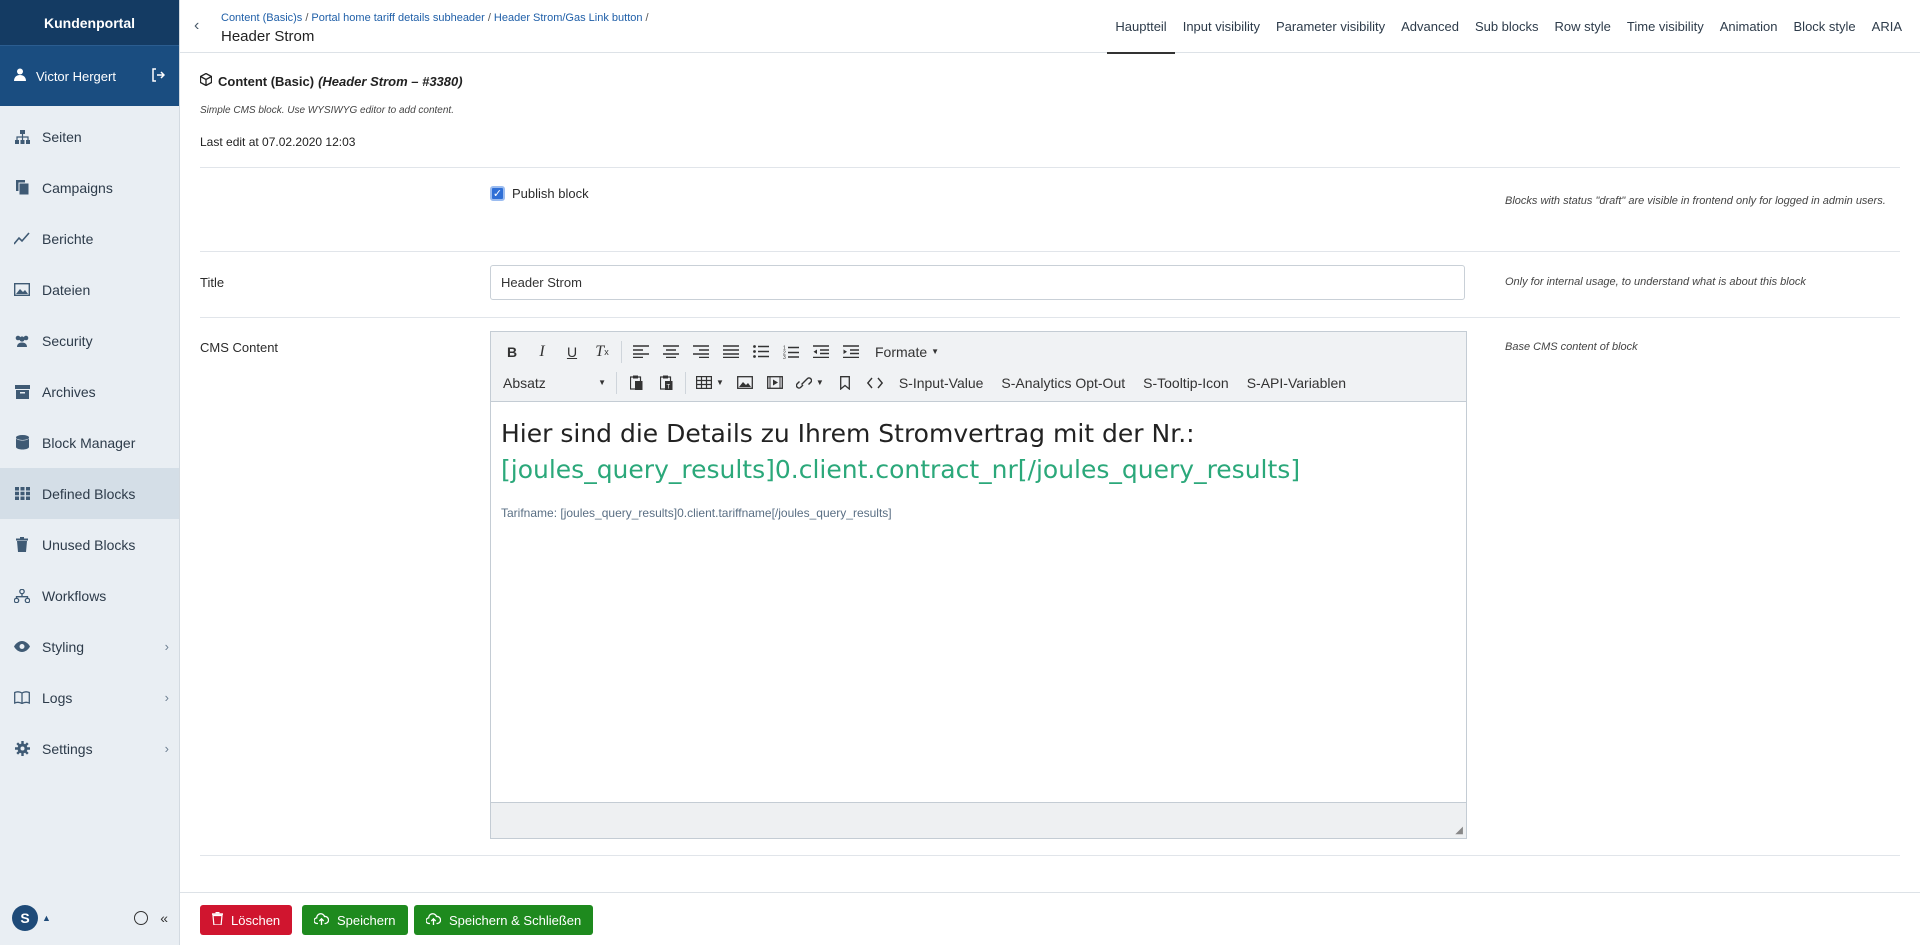 The height and width of the screenshot is (945, 1920). I want to click on sidebar-item-label: Styling, so click(63, 646).